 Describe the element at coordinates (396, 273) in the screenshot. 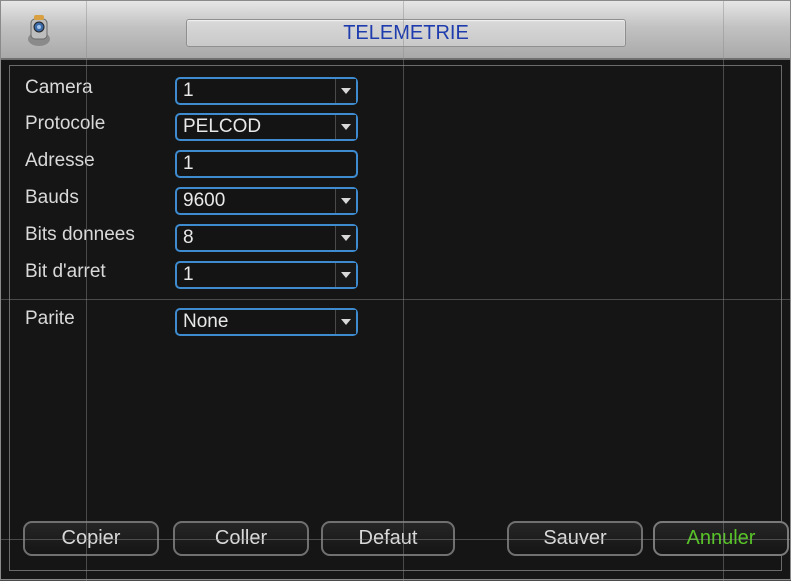

I see `row-bit-arret: Bit d'arret 1` at that location.